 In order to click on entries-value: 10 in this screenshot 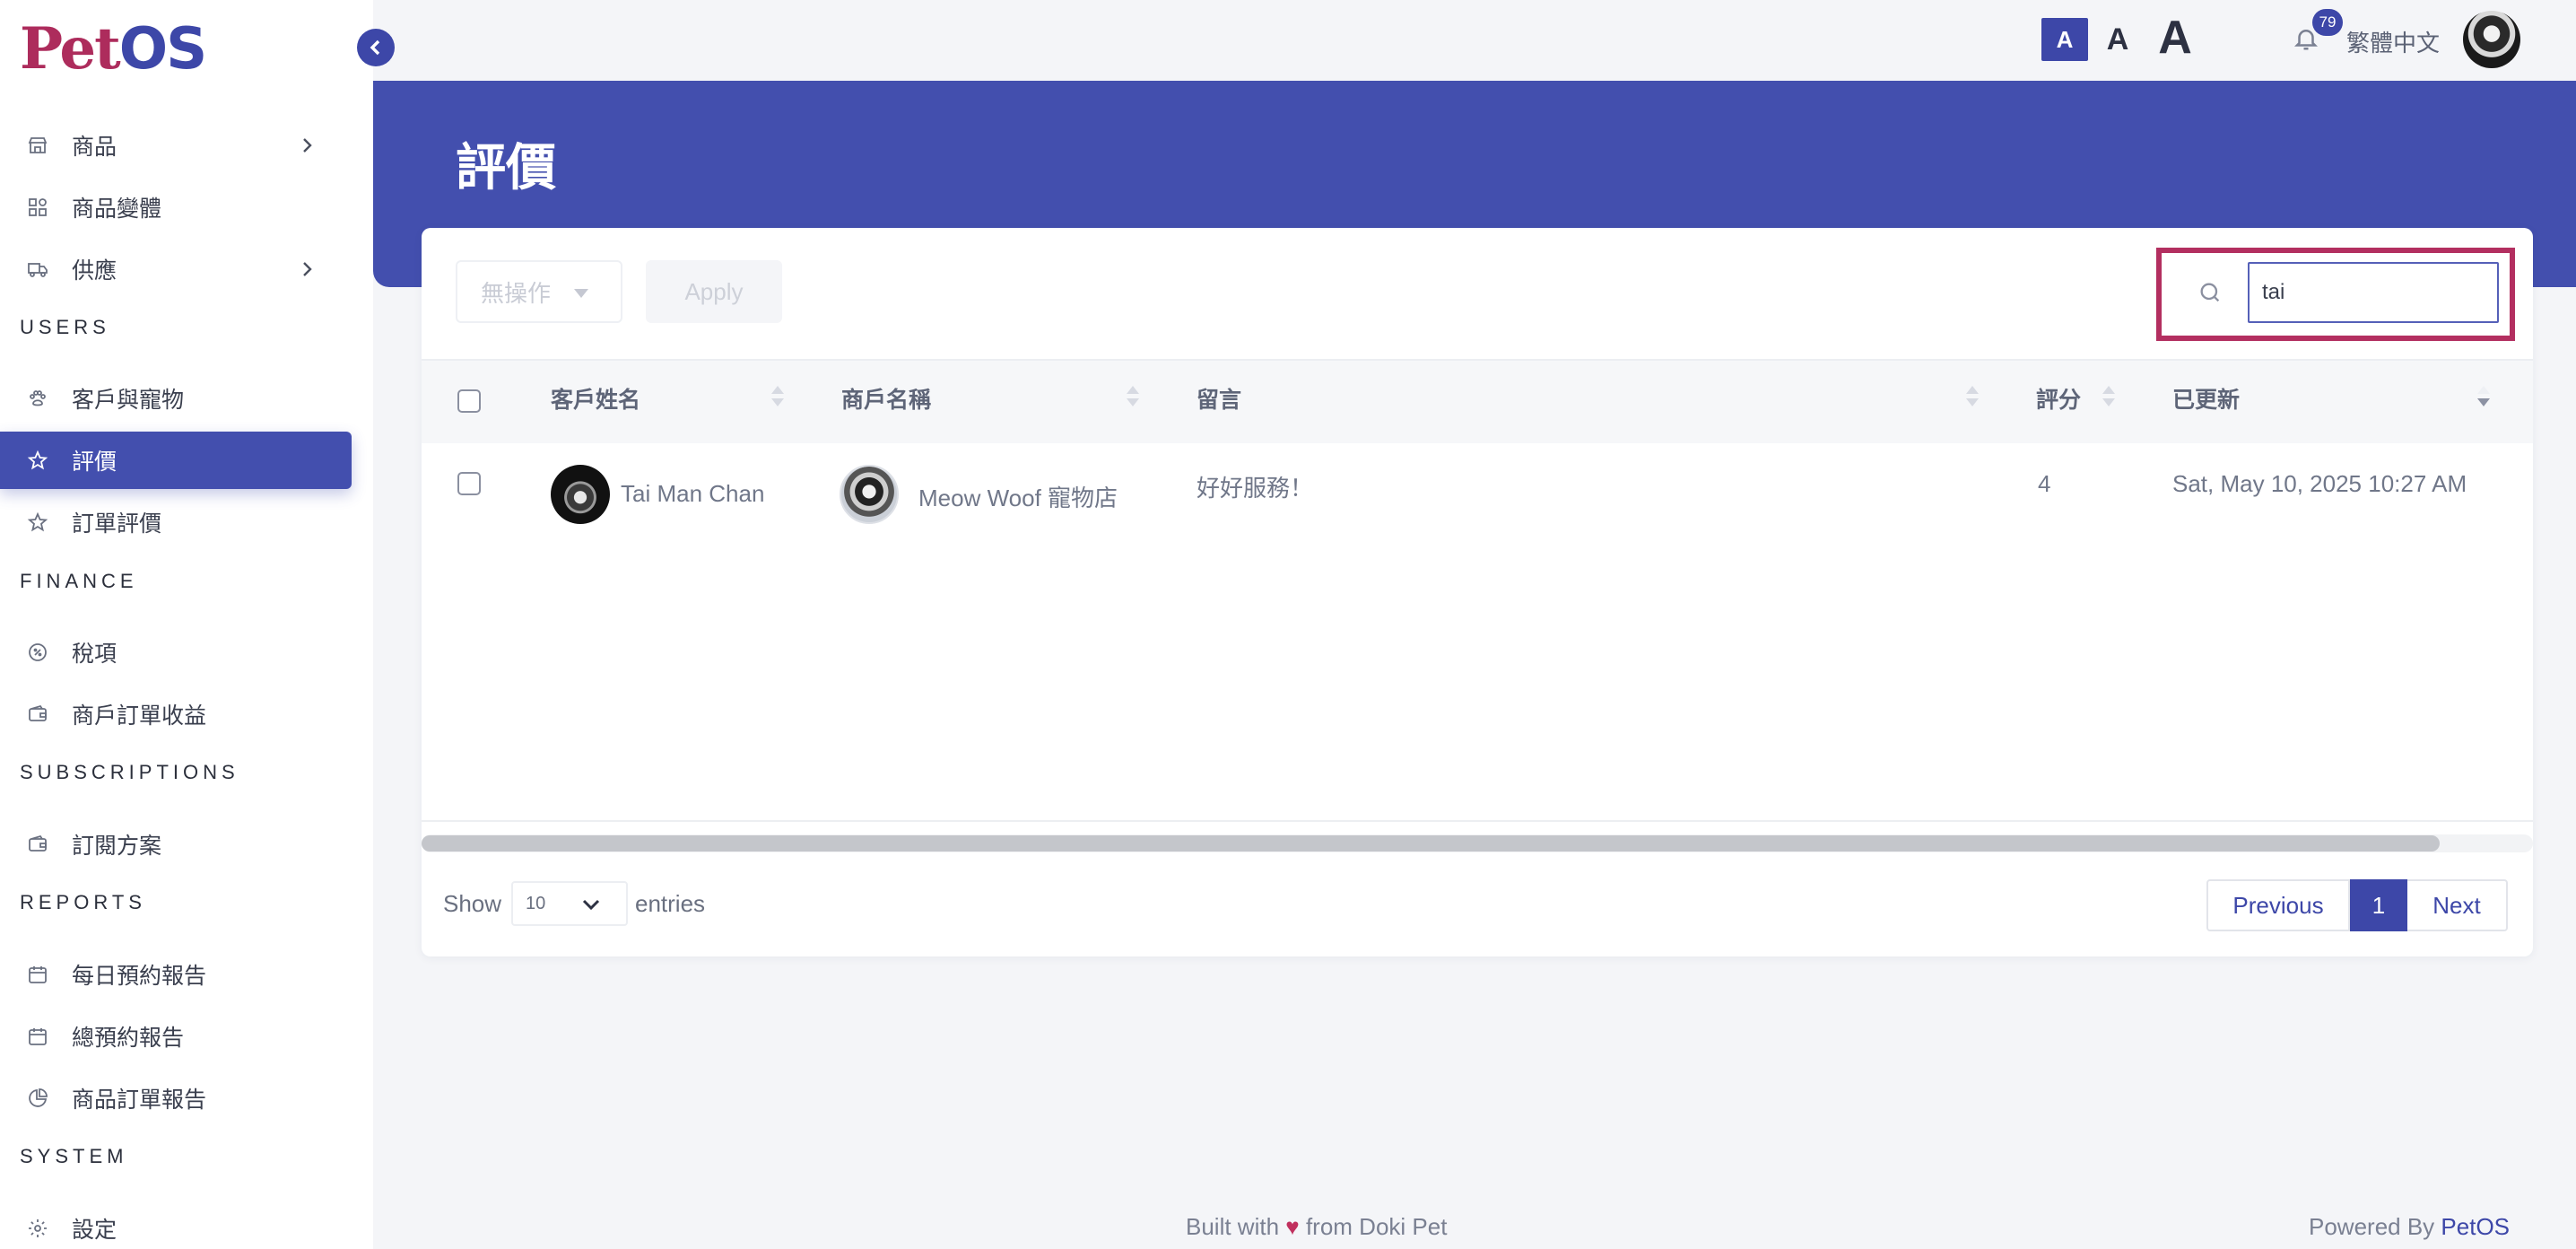, I will do `click(536, 903)`.